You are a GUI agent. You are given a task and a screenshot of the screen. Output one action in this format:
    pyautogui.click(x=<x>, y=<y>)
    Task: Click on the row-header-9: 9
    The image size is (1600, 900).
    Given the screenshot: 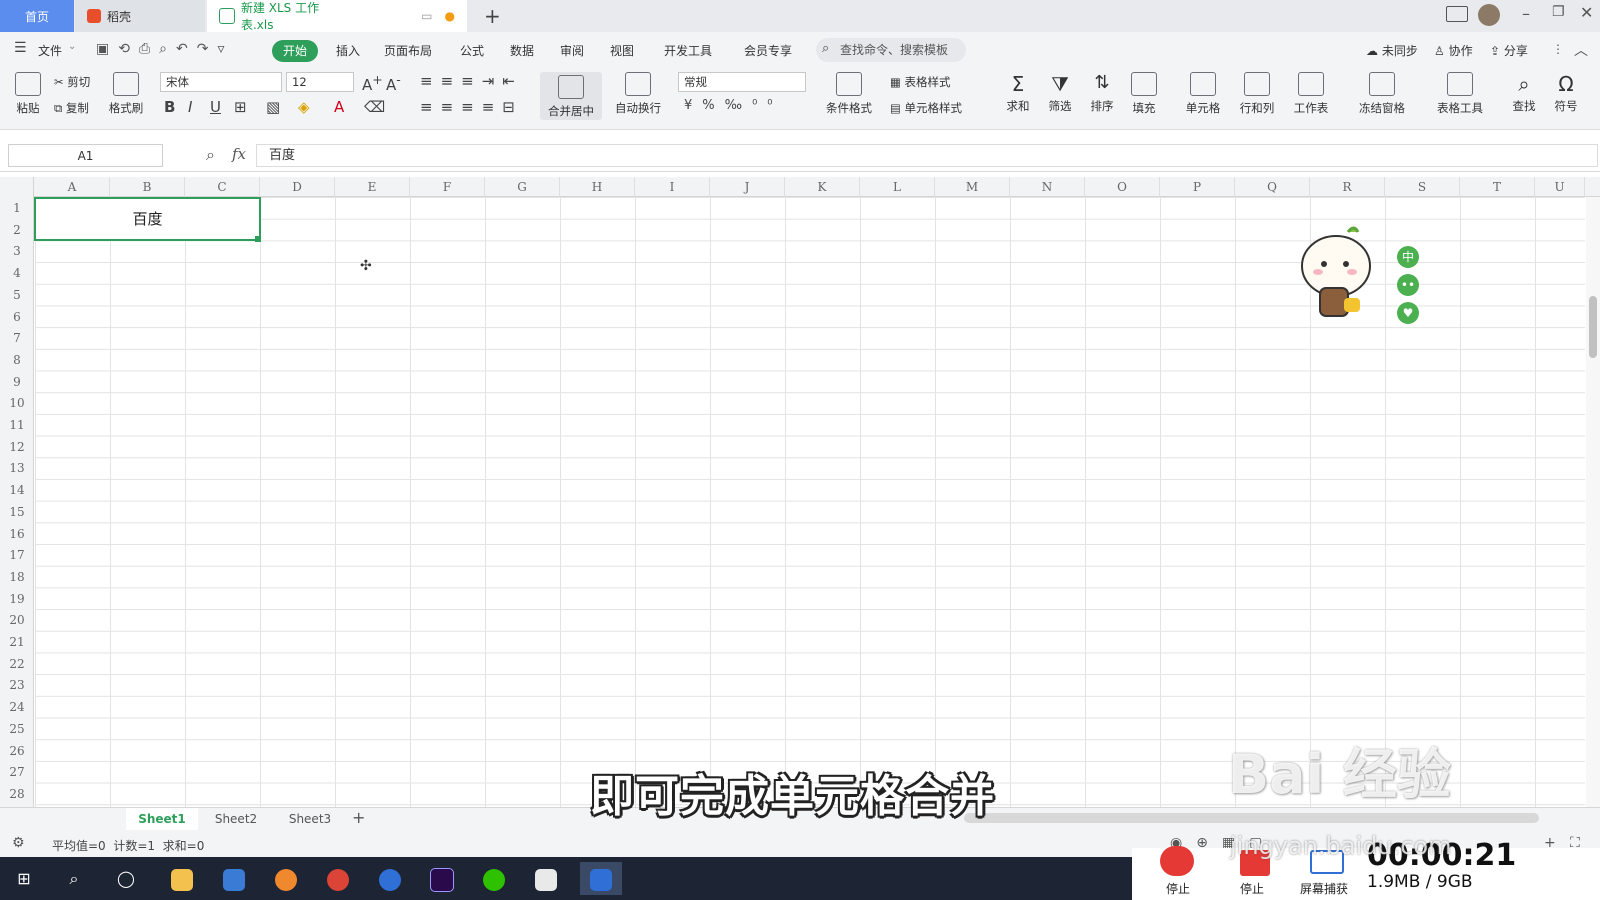 What is the action you would take?
    pyautogui.click(x=17, y=382)
    